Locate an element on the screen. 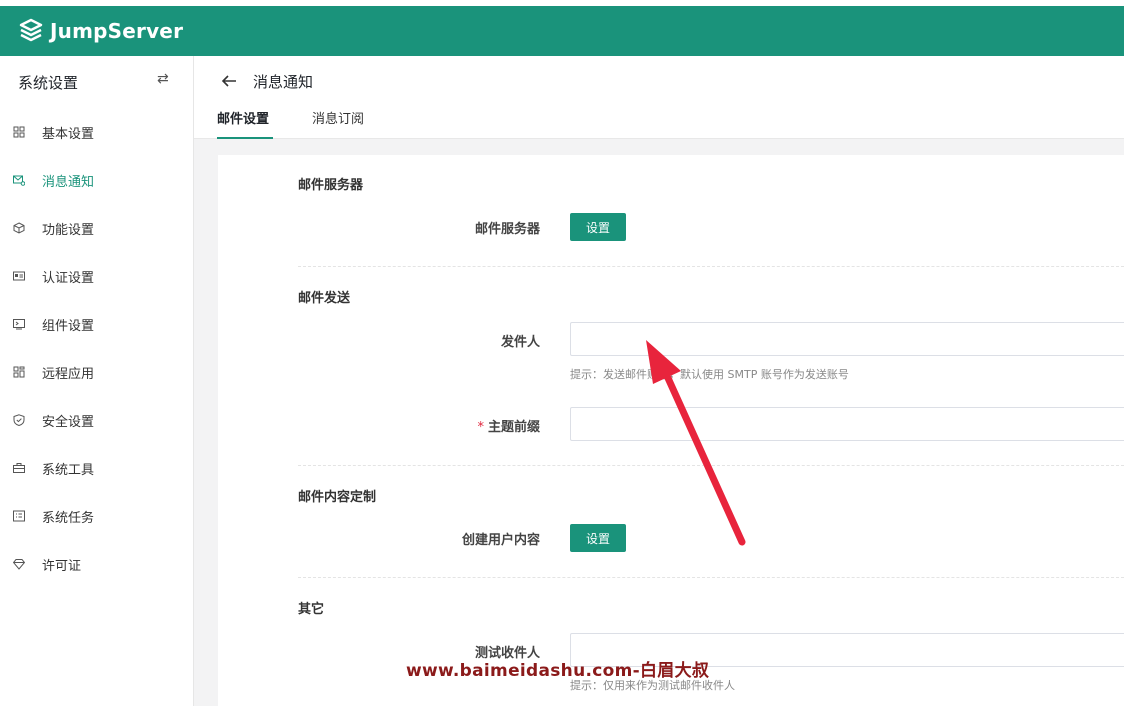 The height and width of the screenshot is (706, 1124). sidebar-item-label: 组件设置 is located at coordinates (68, 326).